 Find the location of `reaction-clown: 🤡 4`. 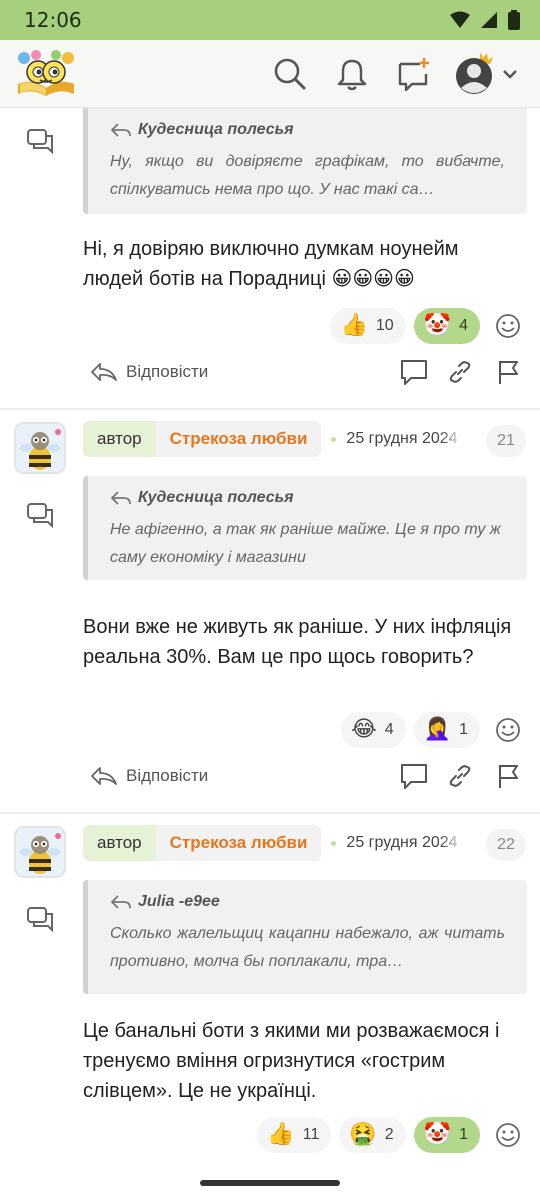

reaction-clown: 🤡 4 is located at coordinates (446, 326).